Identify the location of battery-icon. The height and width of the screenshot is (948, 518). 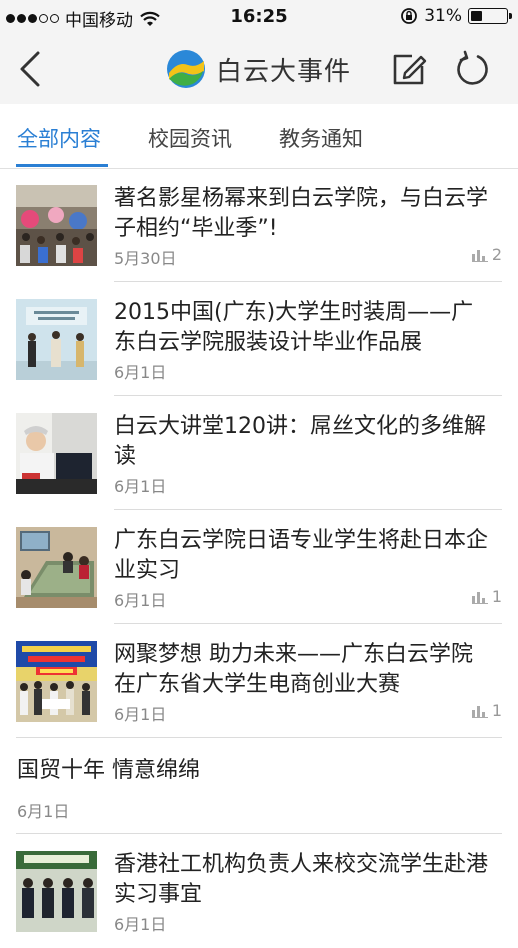
(490, 16).